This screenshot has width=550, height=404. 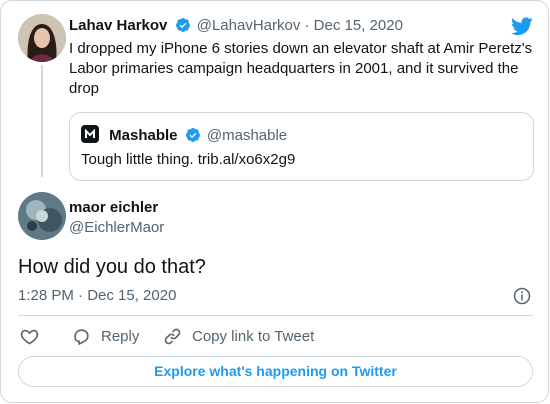 I want to click on author-handle: @LahavHarkov, so click(x=249, y=25).